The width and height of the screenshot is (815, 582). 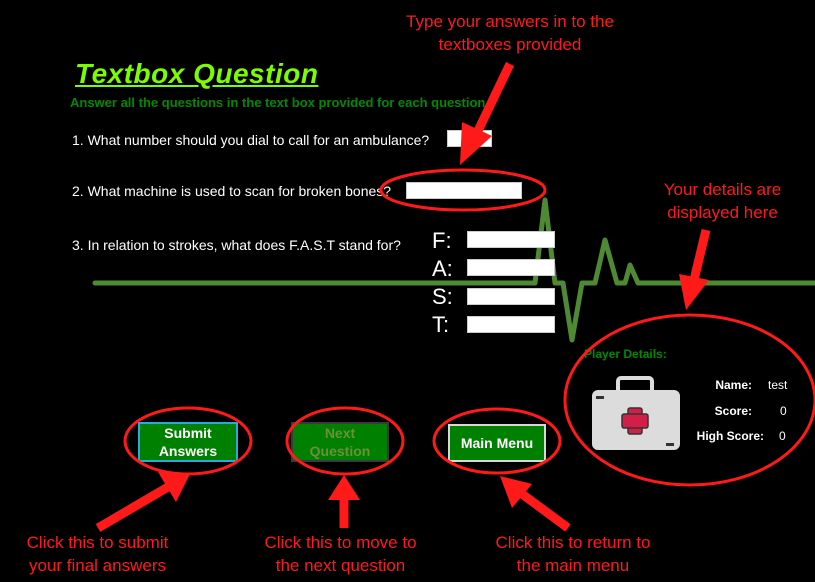 I want to click on details-highlight-ellipse, so click(x=689, y=400).